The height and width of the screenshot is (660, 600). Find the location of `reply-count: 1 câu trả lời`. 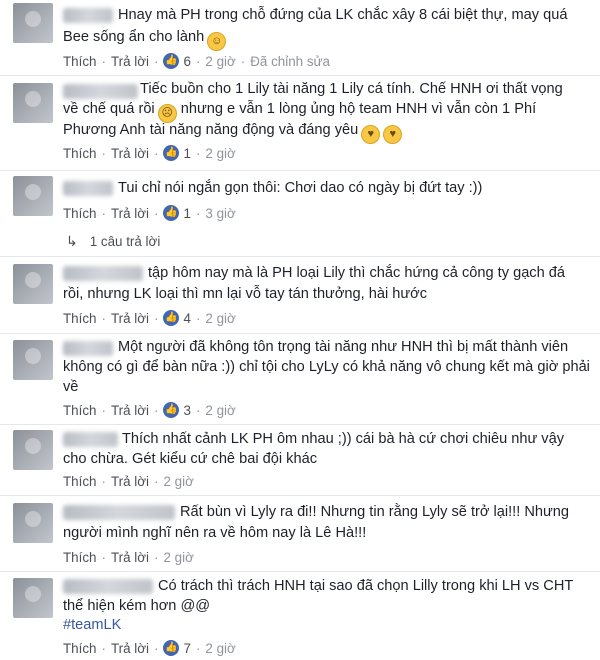

reply-count: 1 câu trả lời is located at coordinates (125, 241).